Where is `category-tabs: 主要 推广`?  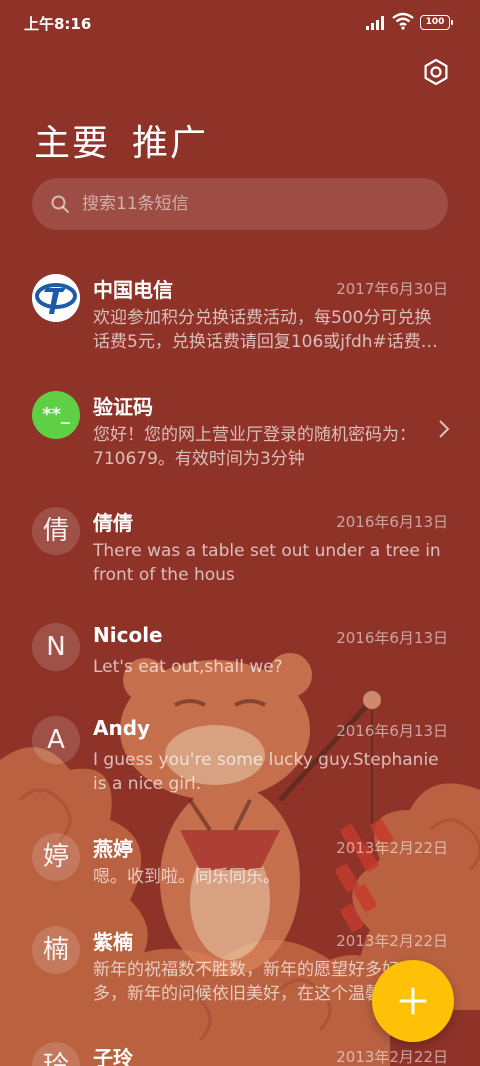
category-tabs: 主要 推广 is located at coordinates (121, 140).